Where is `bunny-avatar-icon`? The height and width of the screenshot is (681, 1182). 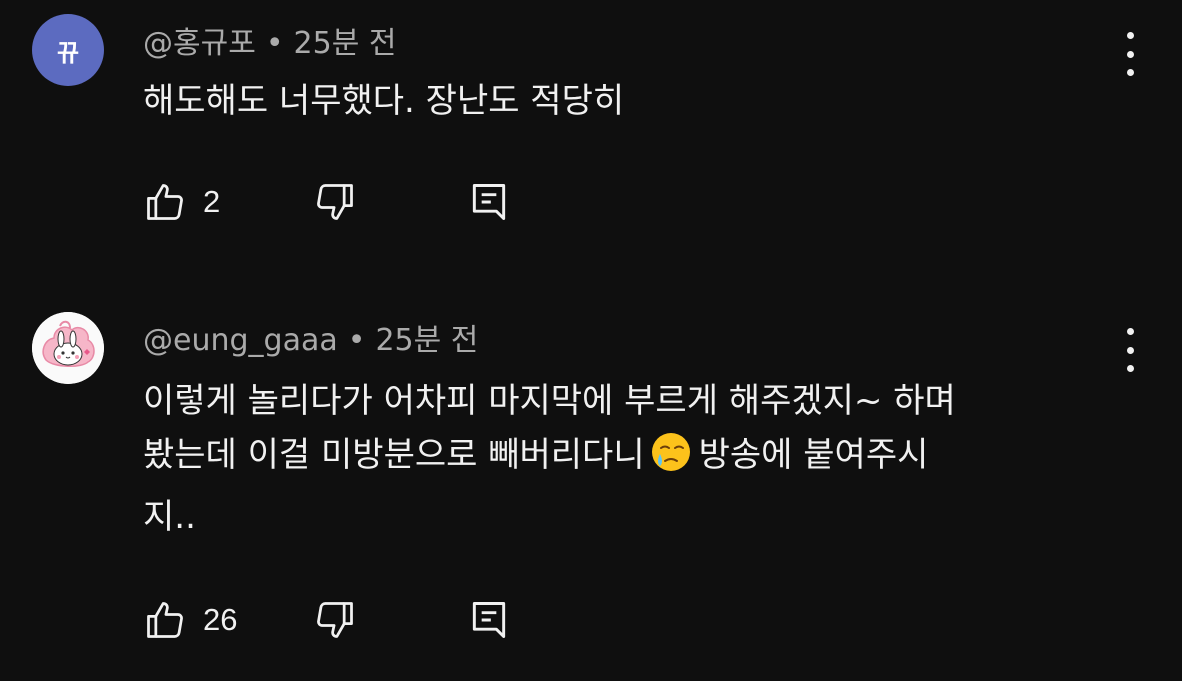 bunny-avatar-icon is located at coordinates (68, 348).